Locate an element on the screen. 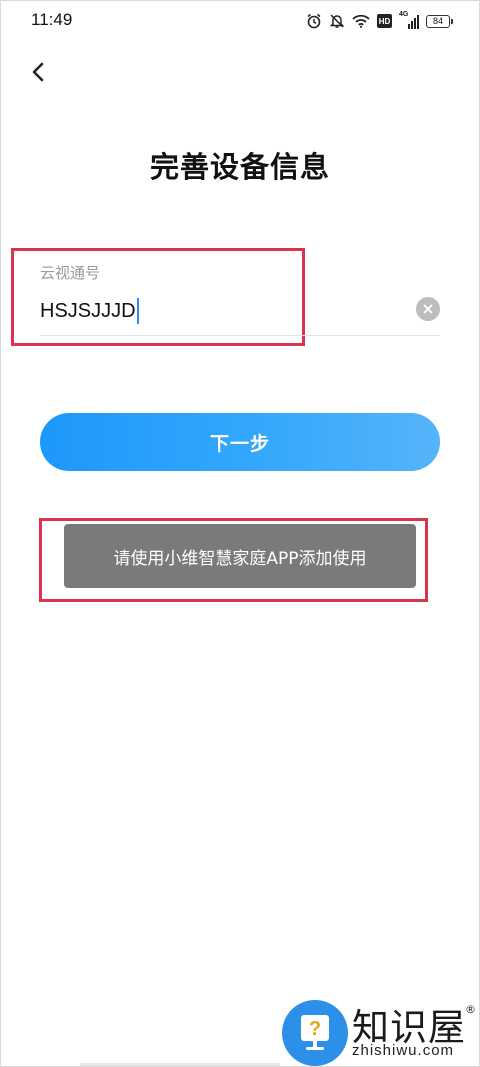 This screenshot has width=480, height=1067. watermark-registered: ® is located at coordinates (470, 1009).